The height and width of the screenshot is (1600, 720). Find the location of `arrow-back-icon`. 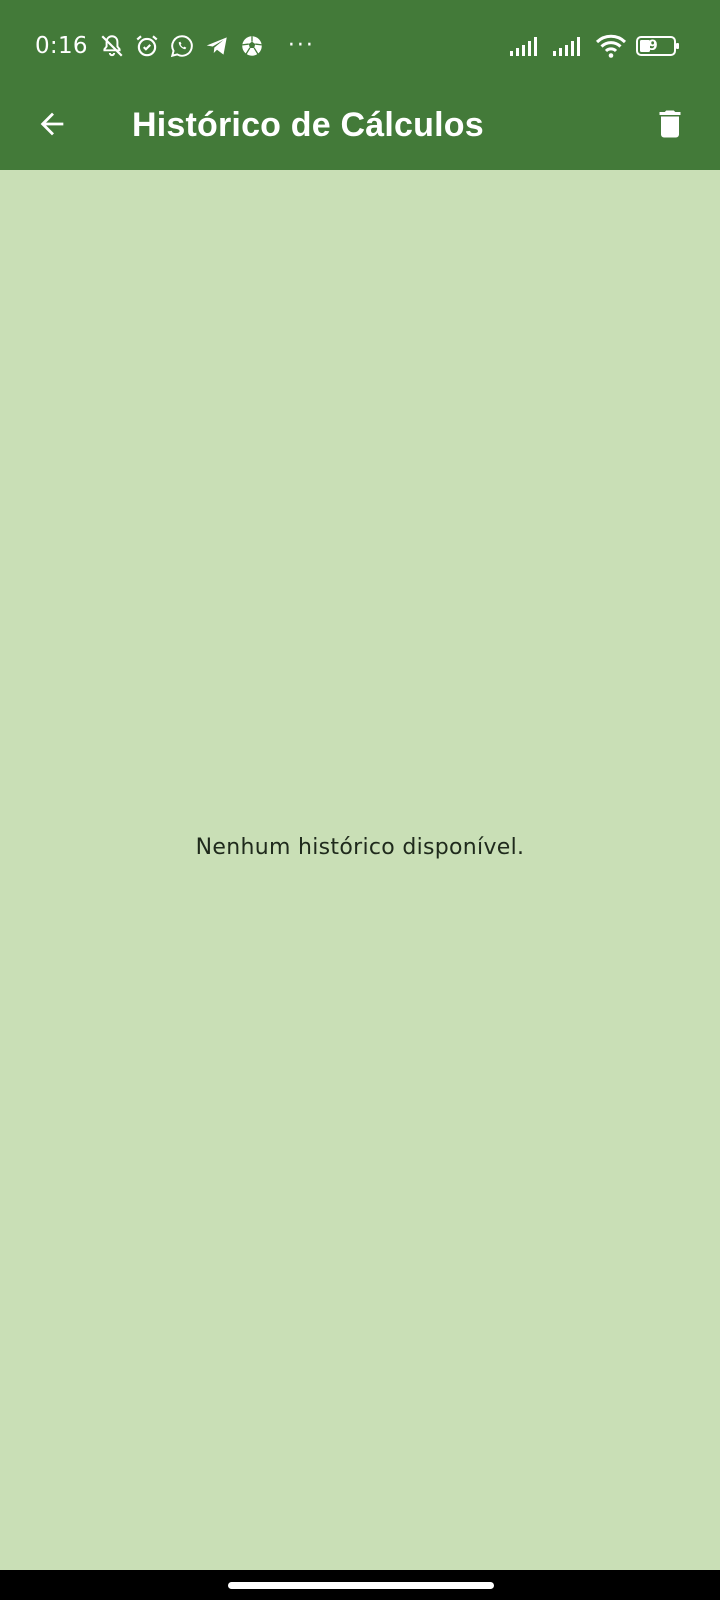

arrow-back-icon is located at coordinates (52, 124).